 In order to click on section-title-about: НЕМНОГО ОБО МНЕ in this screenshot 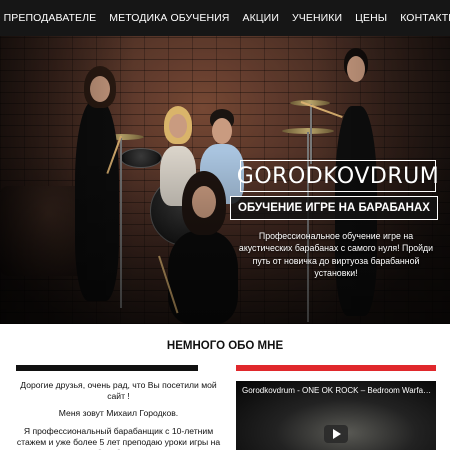, I will do `click(225, 346)`.